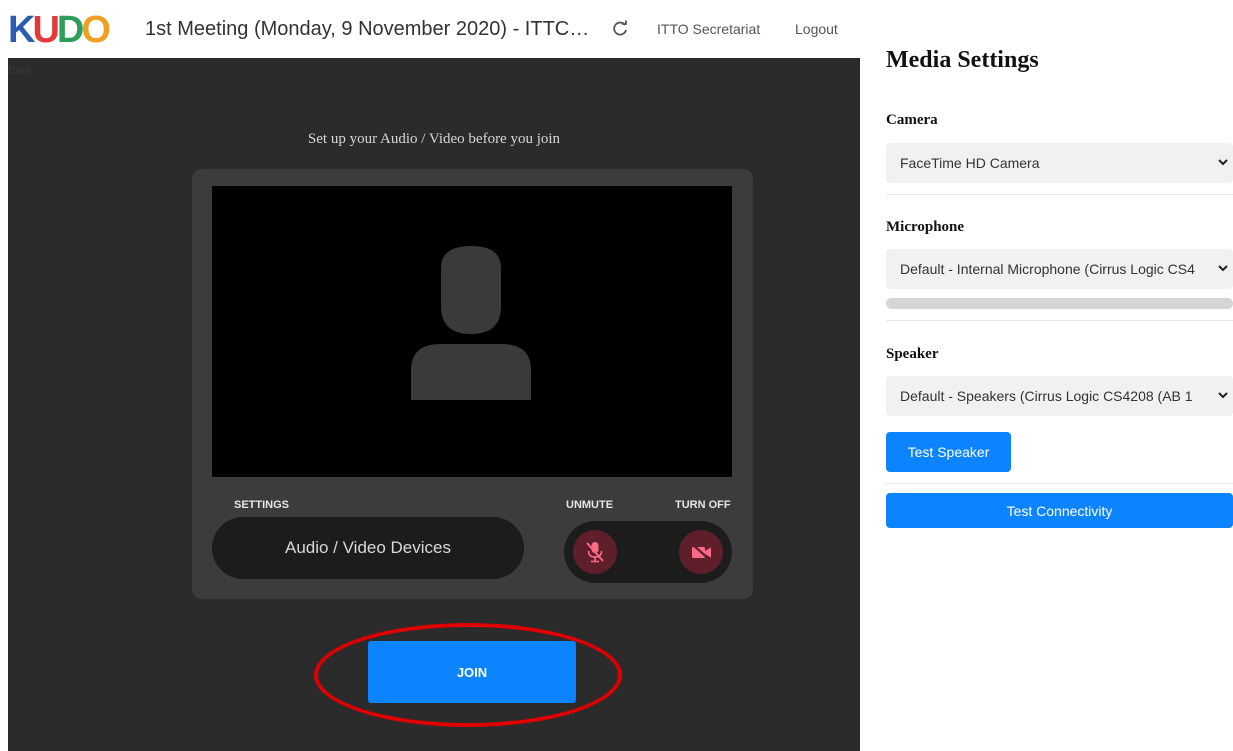 The image size is (1233, 751). I want to click on kudo-logo: K U D O, so click(59, 30).